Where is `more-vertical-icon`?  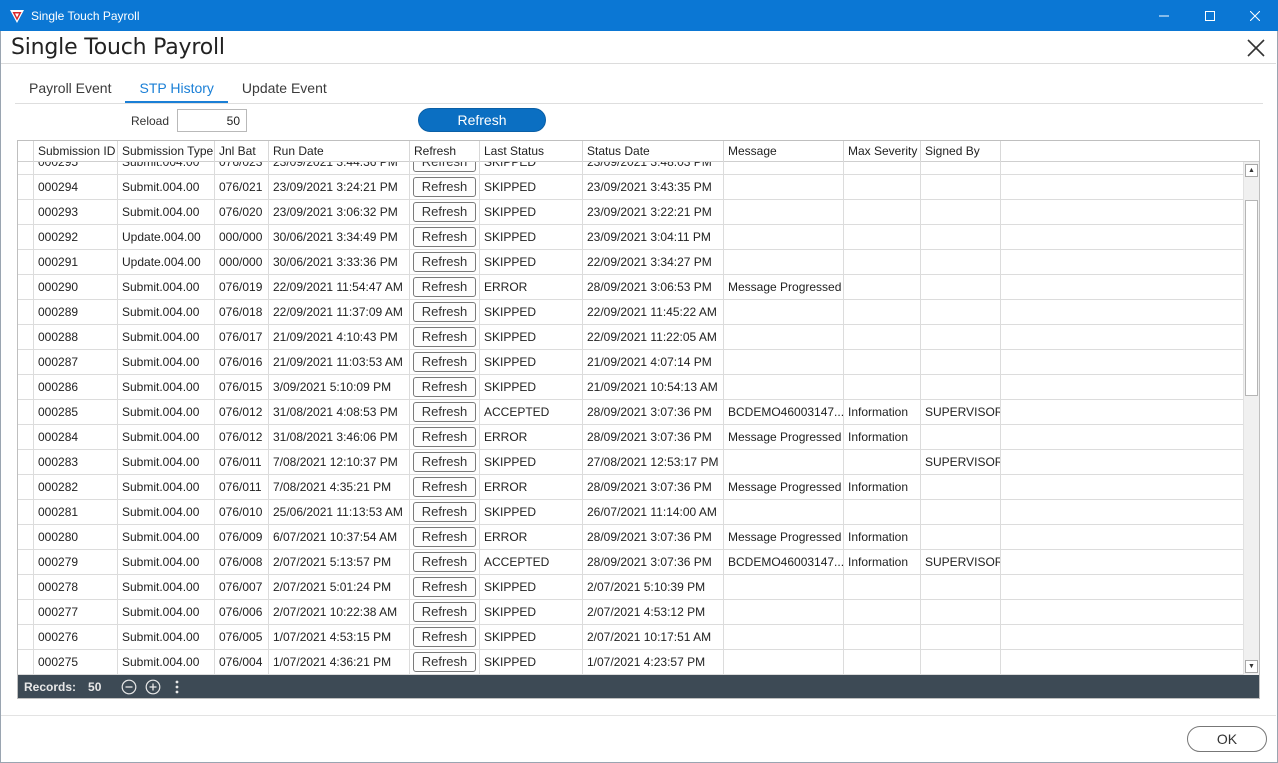
more-vertical-icon is located at coordinates (177, 687).